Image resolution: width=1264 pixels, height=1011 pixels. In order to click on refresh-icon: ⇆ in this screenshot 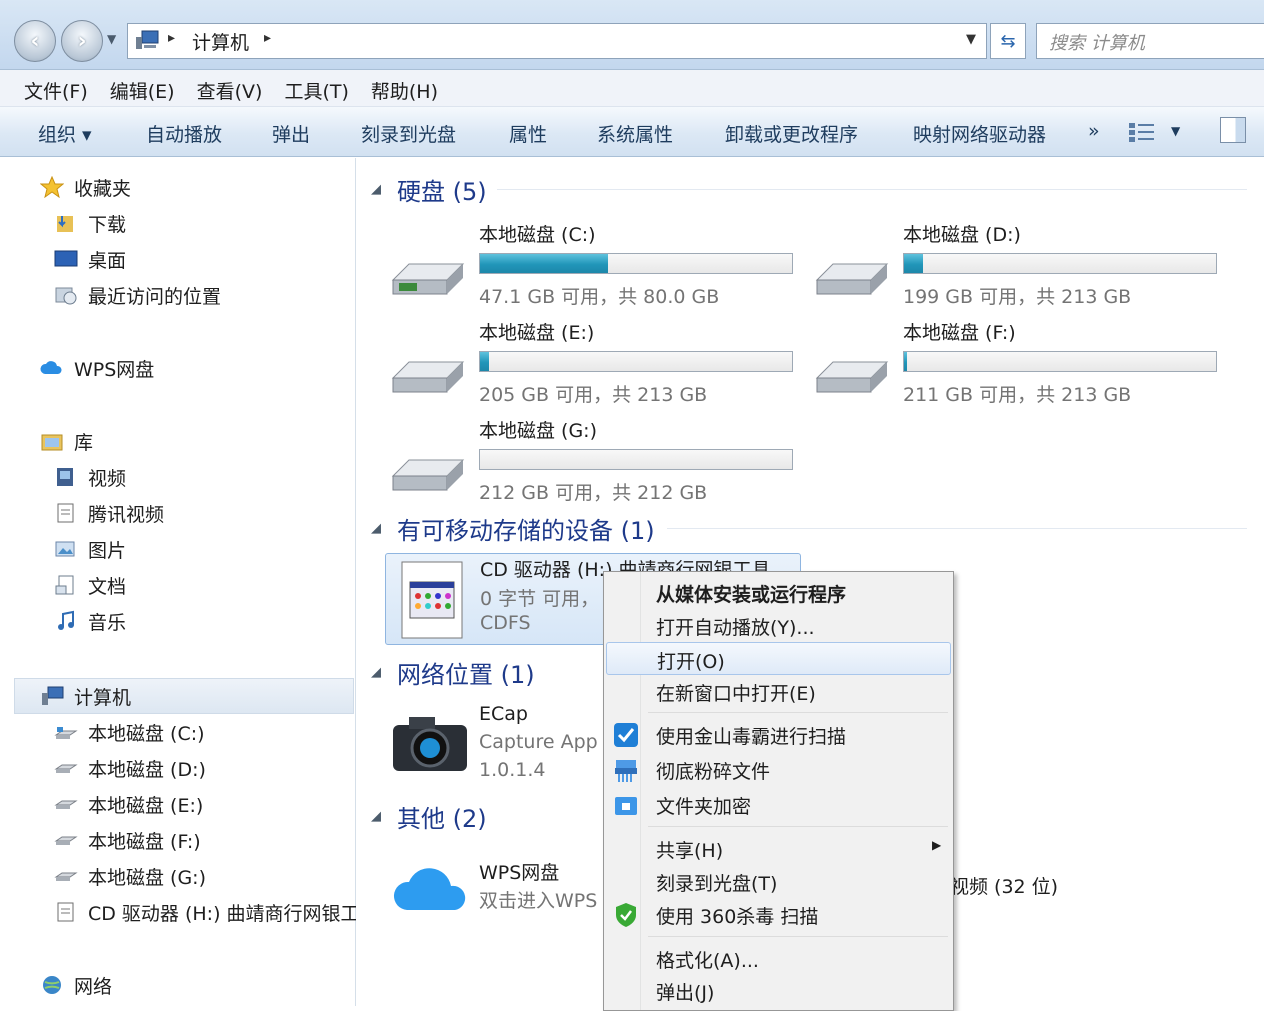, I will do `click(1008, 41)`.